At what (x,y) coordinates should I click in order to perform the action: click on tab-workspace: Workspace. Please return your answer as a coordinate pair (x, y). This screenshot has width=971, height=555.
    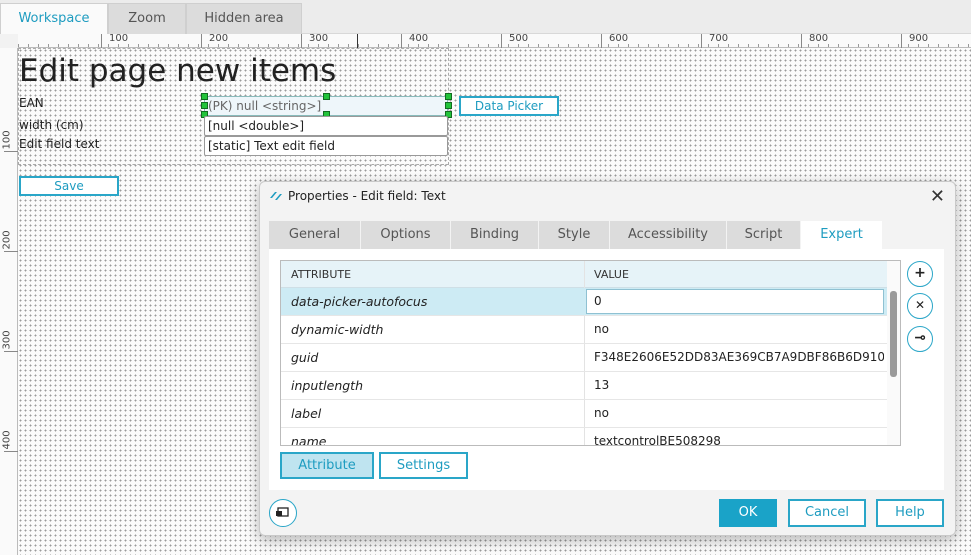
    Looking at the image, I should click on (54, 18).